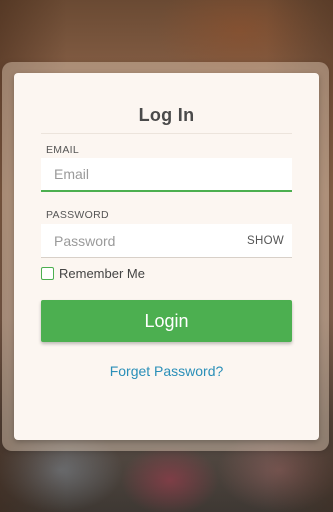  What do you see at coordinates (166, 371) in the screenshot?
I see `forgot-password-link: Forget Password?` at bounding box center [166, 371].